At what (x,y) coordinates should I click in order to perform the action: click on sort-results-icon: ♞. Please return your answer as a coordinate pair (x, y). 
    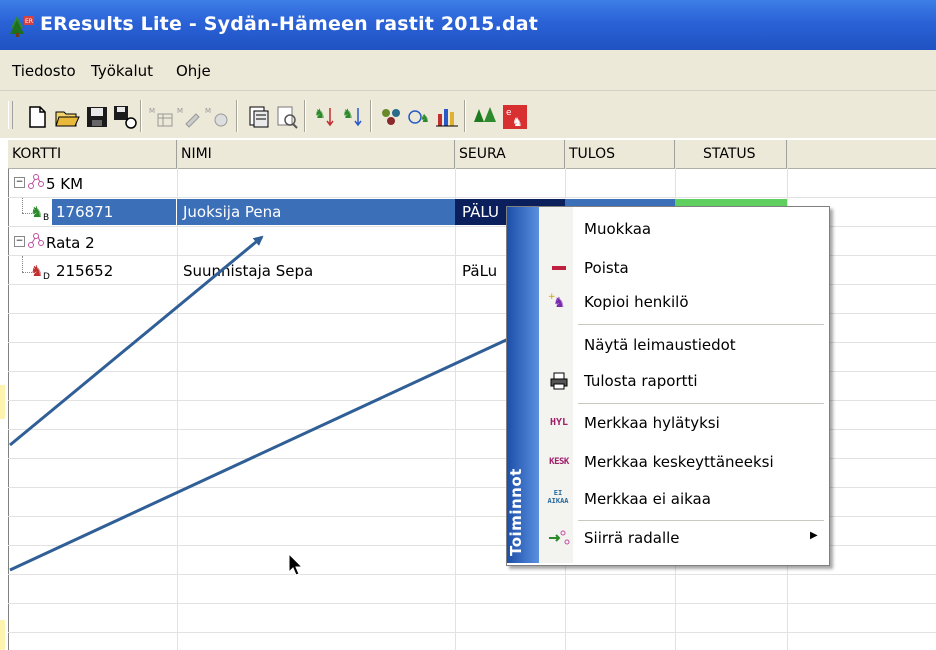
    Looking at the image, I should click on (353, 117).